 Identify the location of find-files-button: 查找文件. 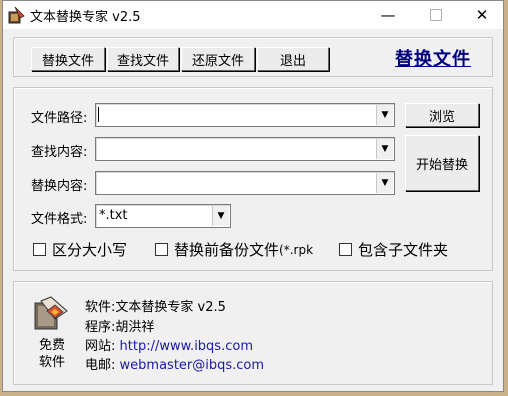
(143, 59).